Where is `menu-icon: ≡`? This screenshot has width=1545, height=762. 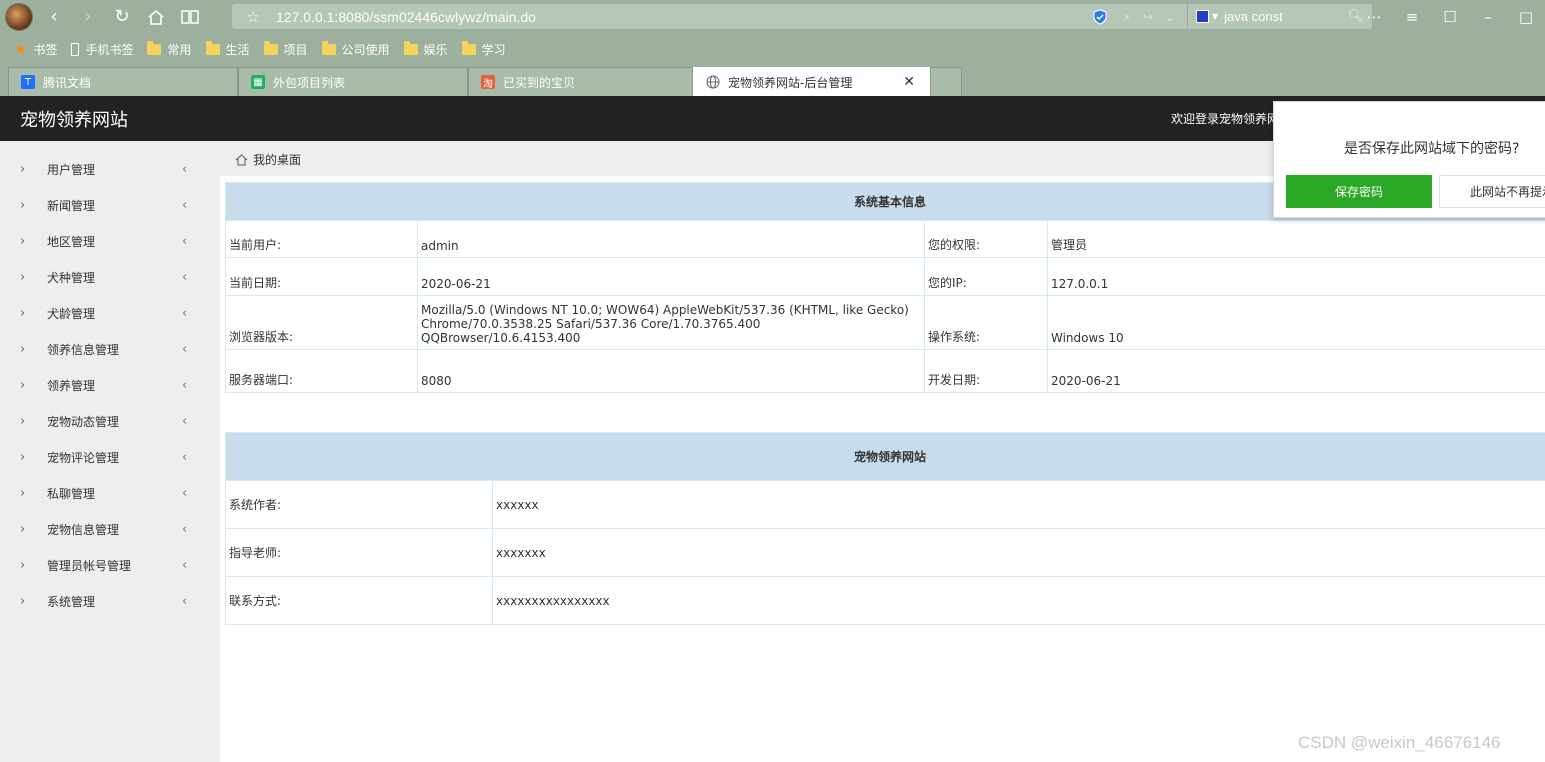
menu-icon: ≡ is located at coordinates (1412, 17).